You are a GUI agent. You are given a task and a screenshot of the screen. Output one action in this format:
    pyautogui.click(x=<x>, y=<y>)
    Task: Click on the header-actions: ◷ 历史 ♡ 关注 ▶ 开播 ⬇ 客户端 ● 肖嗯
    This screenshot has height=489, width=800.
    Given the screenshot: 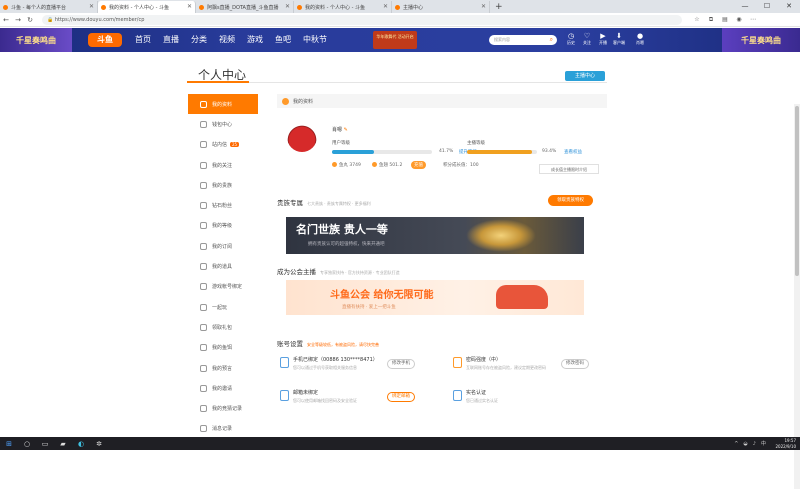 What is the action you would take?
    pyautogui.click(x=608, y=40)
    